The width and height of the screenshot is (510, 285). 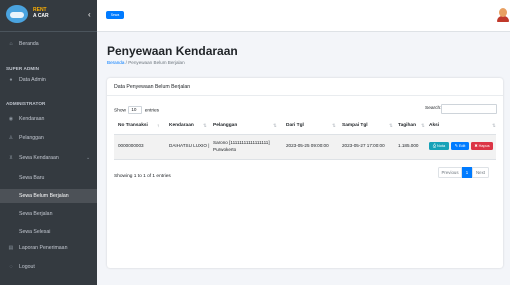 I want to click on cell-pelanggan-name: Sarono [11111111111111111], so click(x=241, y=142).